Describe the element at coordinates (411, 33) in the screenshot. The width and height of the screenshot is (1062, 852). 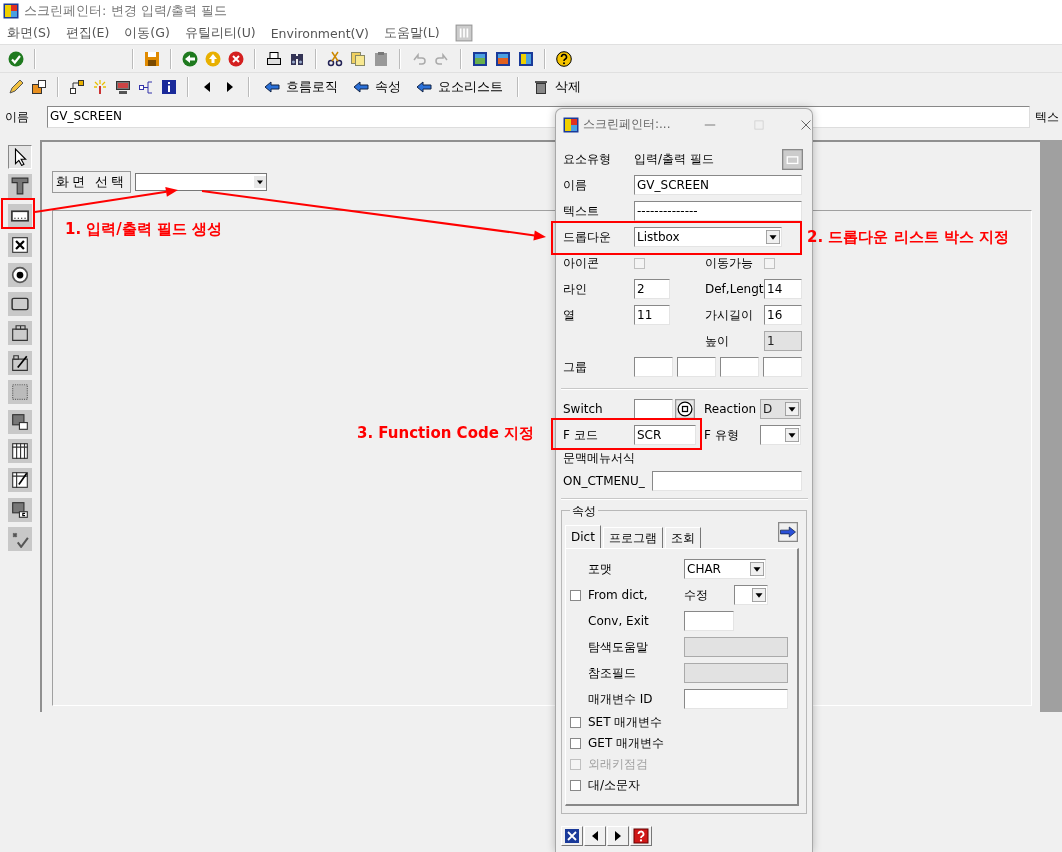
I see `menu-item: 도움말(L)` at that location.